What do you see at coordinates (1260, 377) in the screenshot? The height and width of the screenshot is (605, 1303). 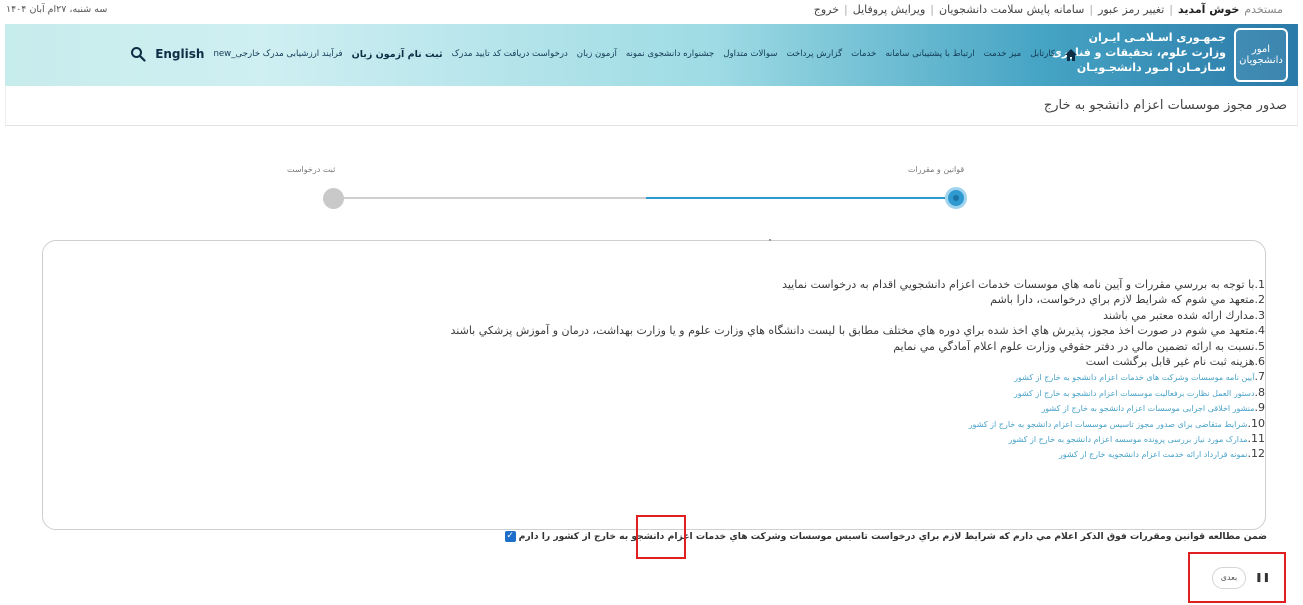 I see `rule-number: 7.` at bounding box center [1260, 377].